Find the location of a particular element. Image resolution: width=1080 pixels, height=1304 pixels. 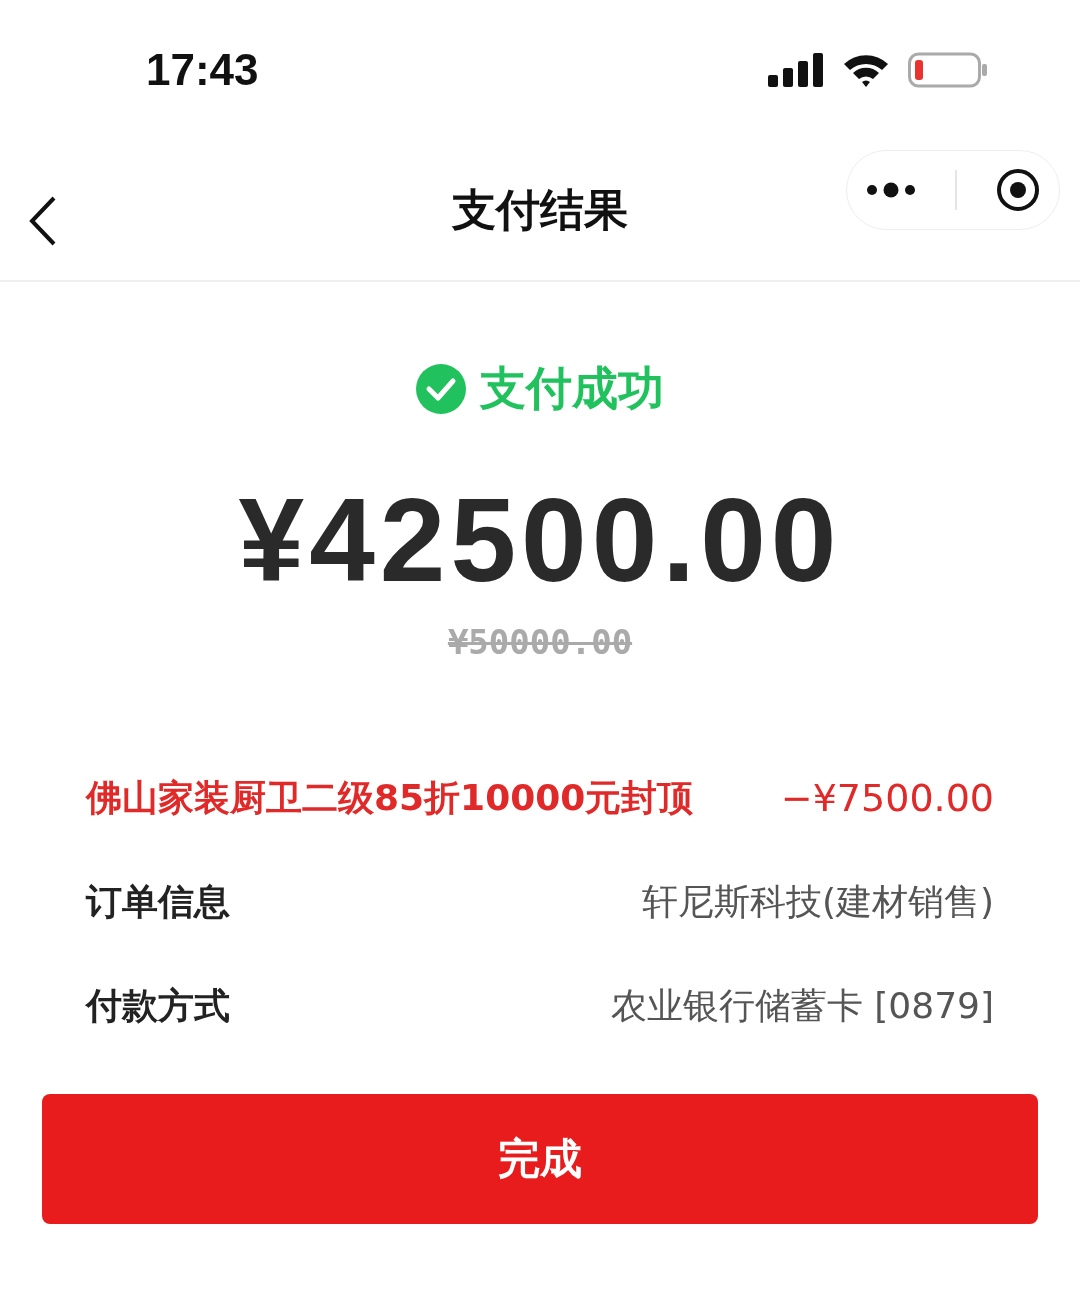

success-icon is located at coordinates (441, 389).